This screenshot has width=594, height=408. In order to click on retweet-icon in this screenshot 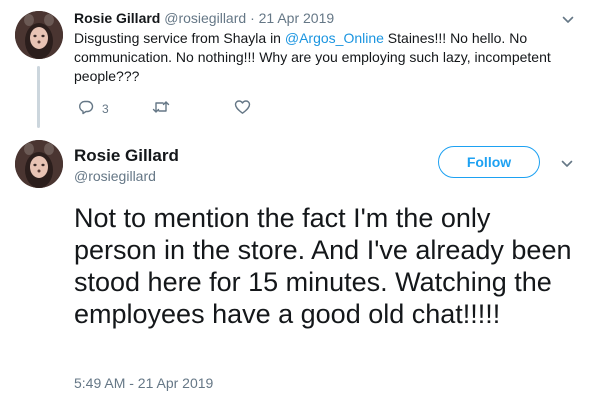, I will do `click(161, 109)`.